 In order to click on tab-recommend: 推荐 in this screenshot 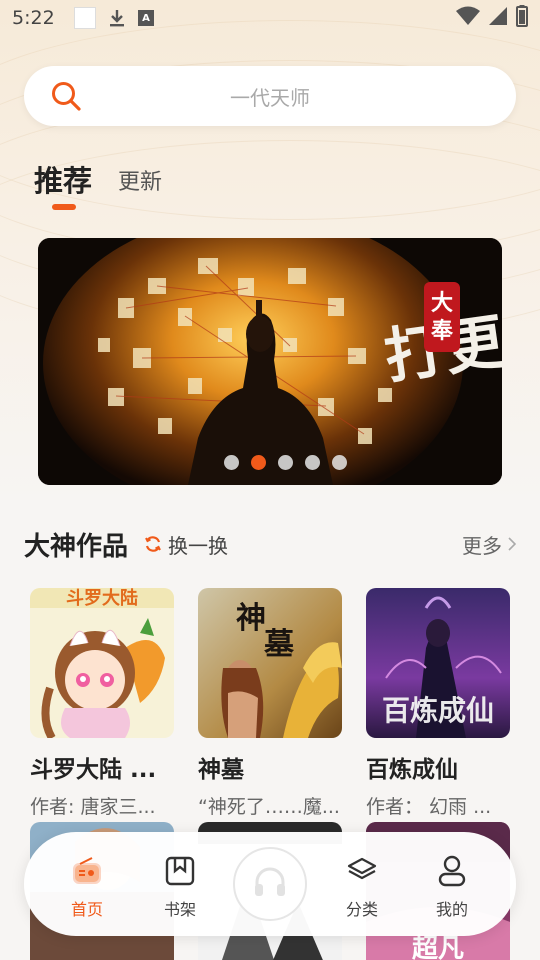, I will do `click(63, 184)`.